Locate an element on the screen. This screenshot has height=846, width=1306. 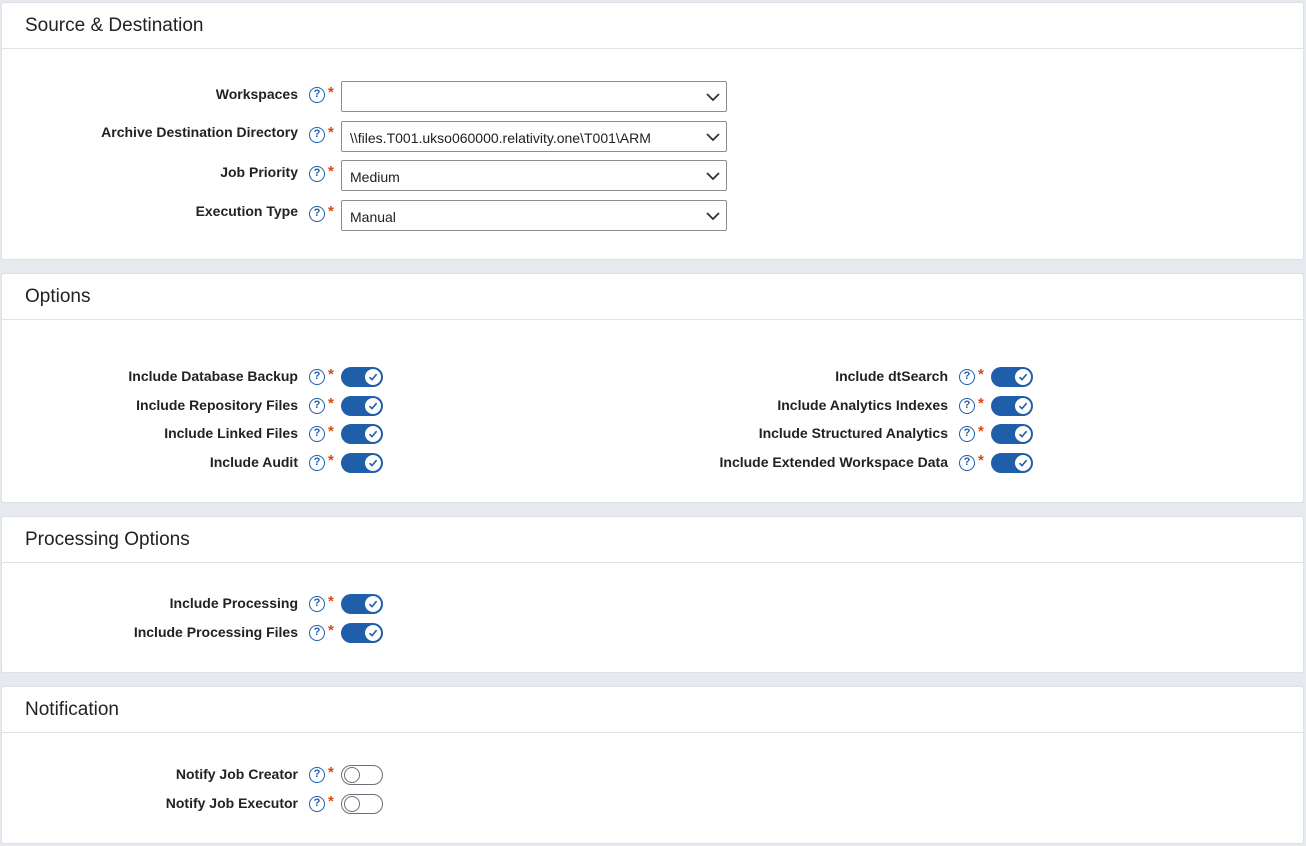
card-header: Processing Options is located at coordinates (652, 540).